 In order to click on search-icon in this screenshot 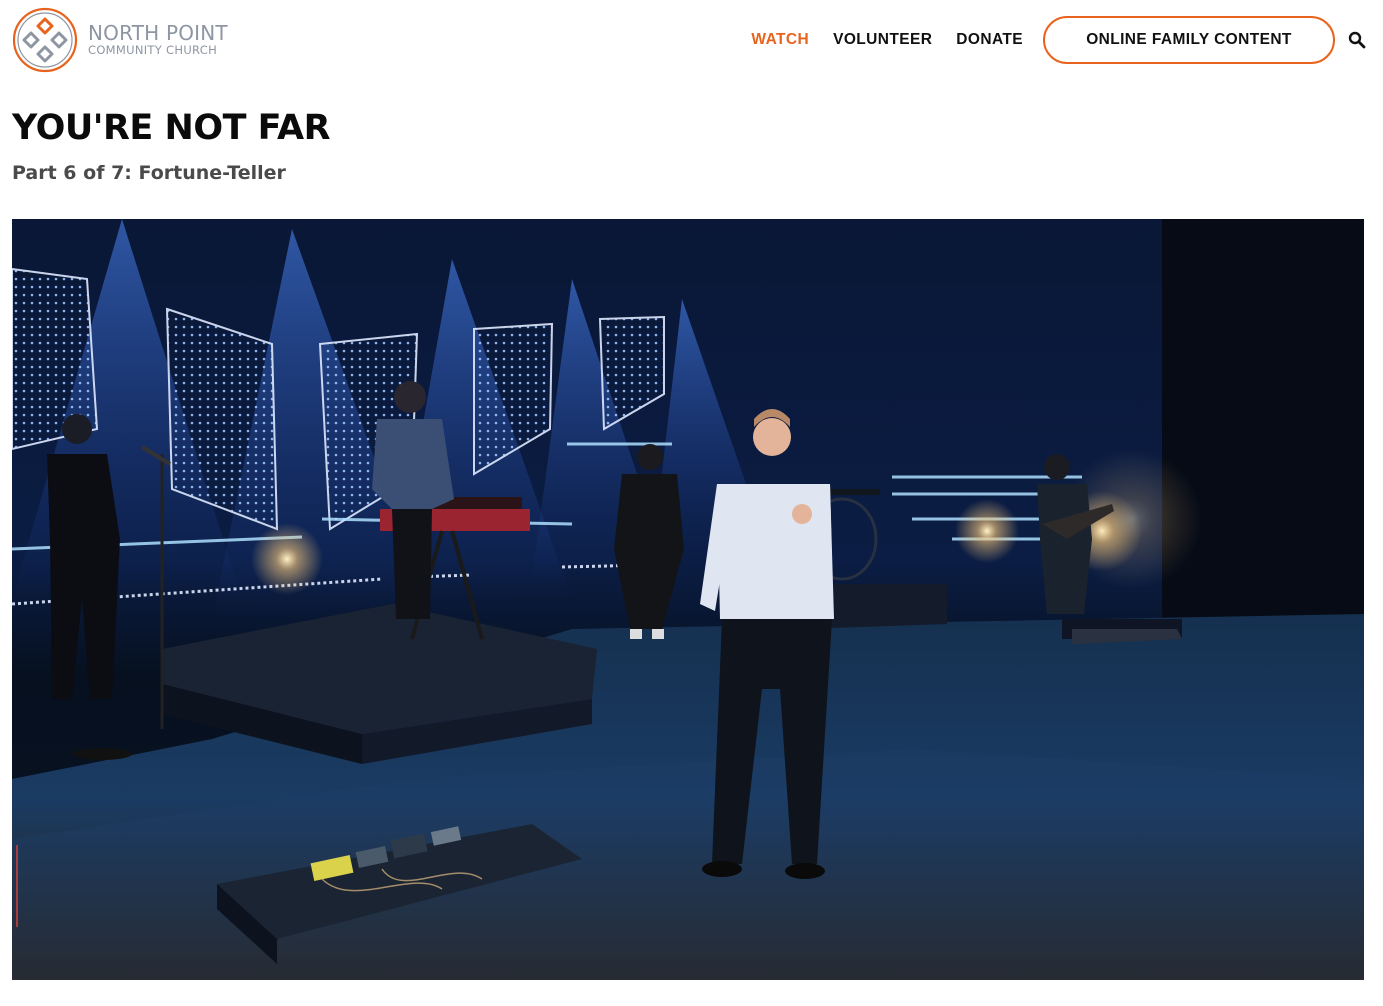, I will do `click(1357, 40)`.